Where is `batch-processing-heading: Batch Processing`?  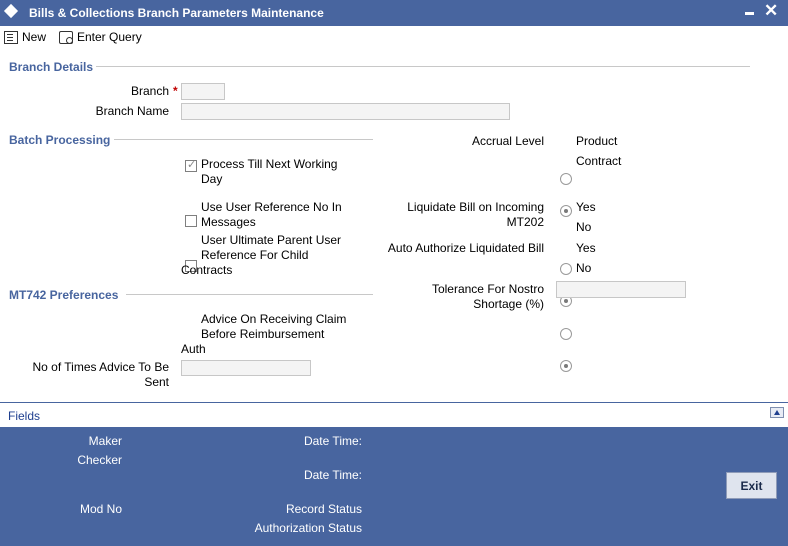 batch-processing-heading: Batch Processing is located at coordinates (60, 140).